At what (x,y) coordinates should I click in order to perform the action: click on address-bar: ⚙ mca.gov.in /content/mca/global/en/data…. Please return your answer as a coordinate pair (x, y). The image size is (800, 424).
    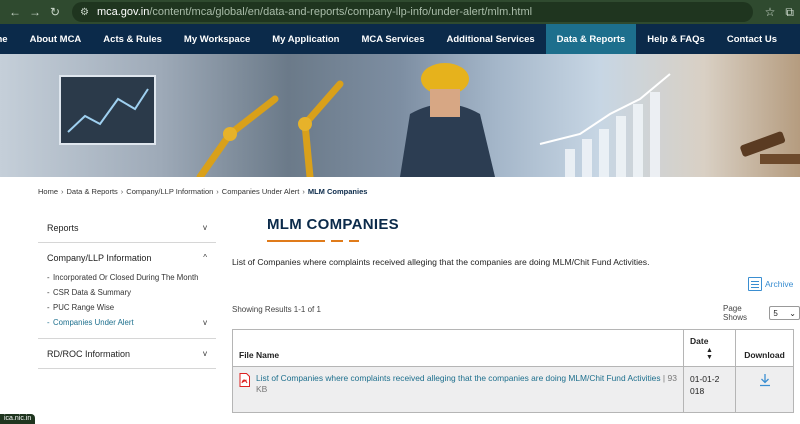
    Looking at the image, I should click on (412, 12).